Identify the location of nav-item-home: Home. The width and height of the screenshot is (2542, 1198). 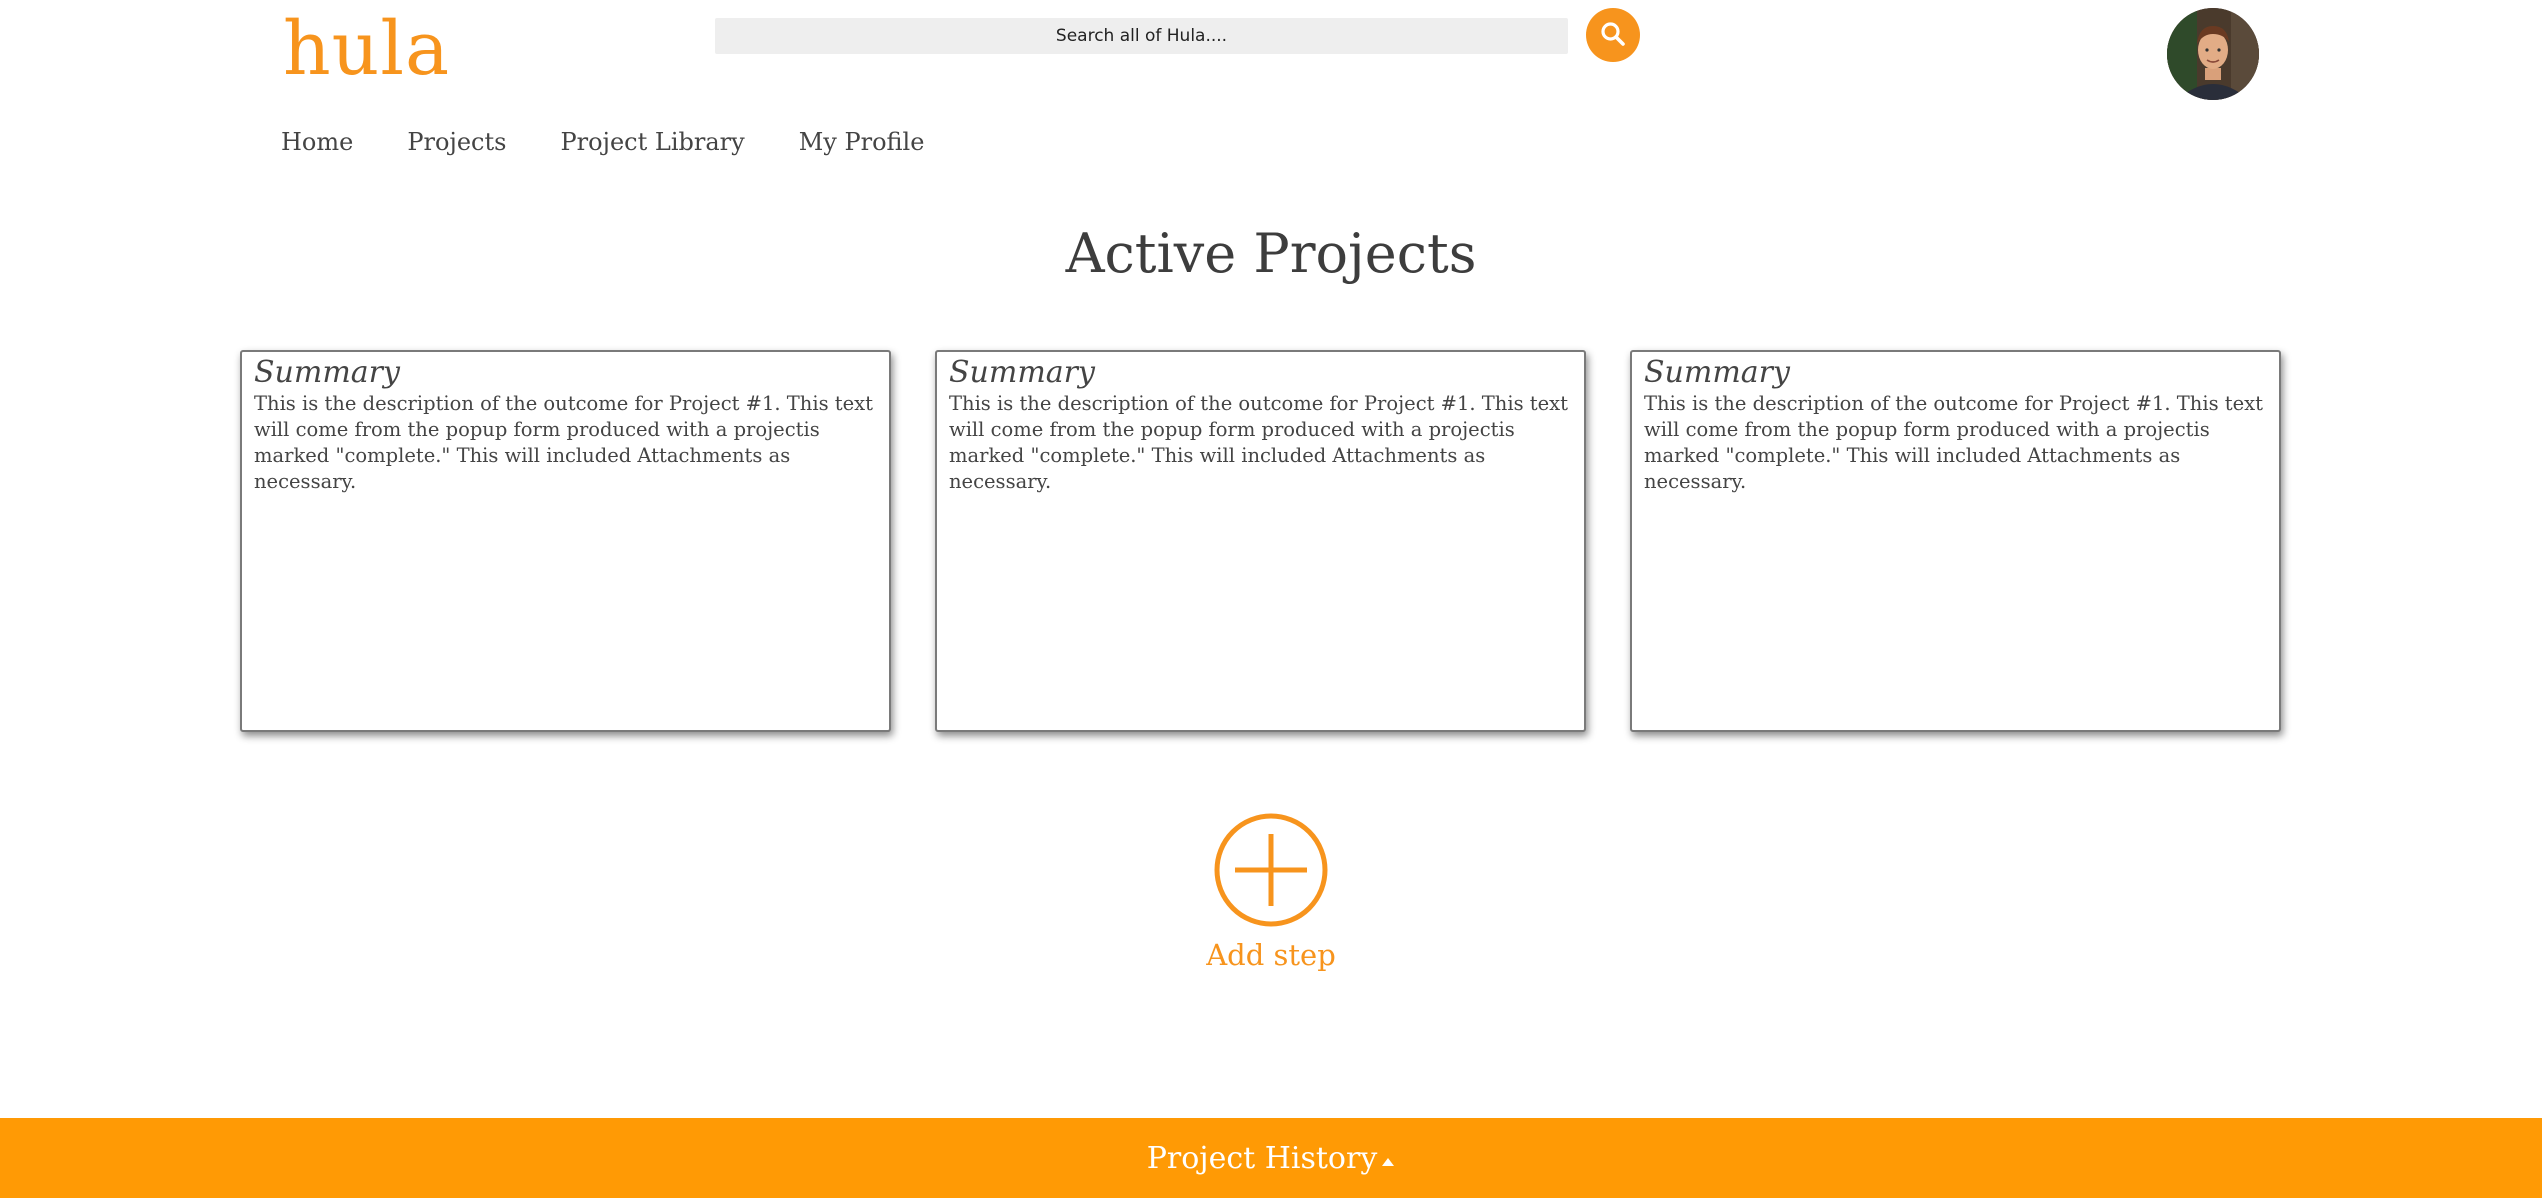
(317, 142).